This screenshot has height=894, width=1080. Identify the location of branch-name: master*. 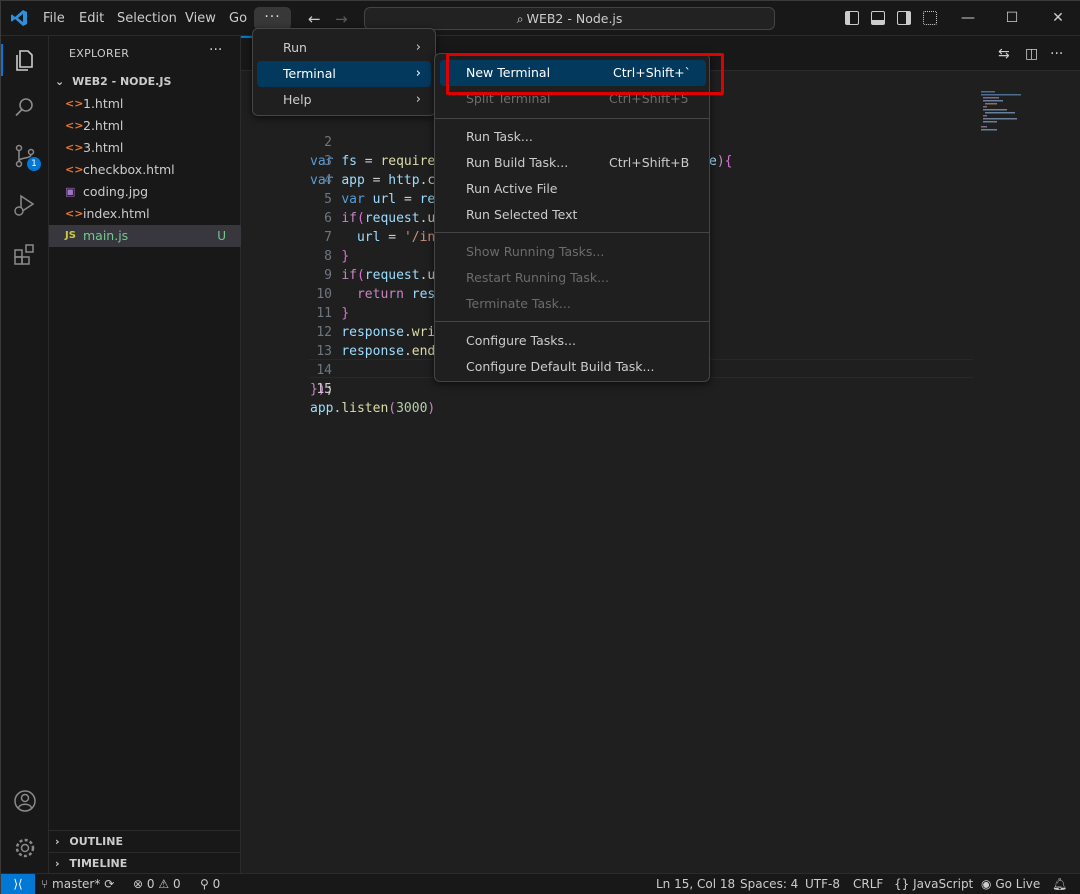
(76, 884).